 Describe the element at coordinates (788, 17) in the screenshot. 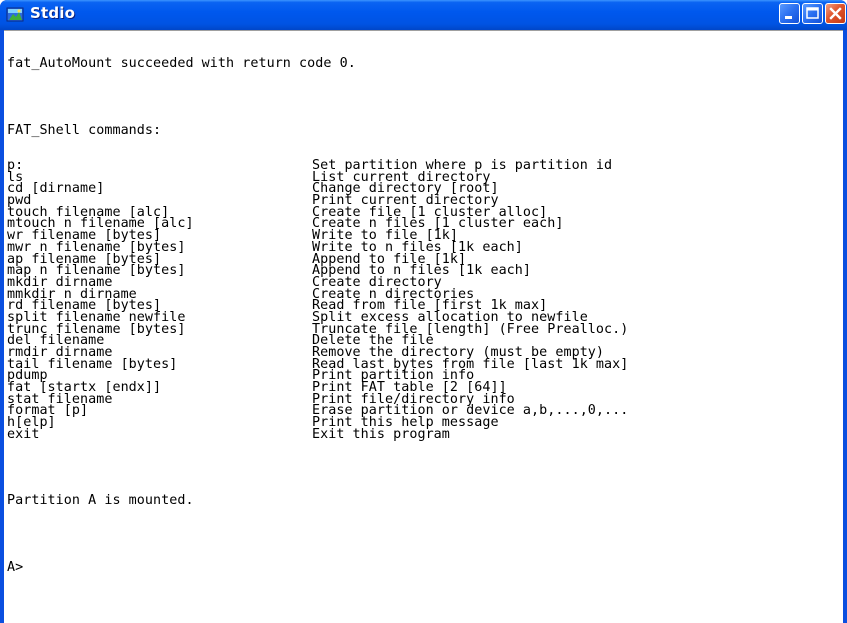

I see `minimize-icon` at that location.